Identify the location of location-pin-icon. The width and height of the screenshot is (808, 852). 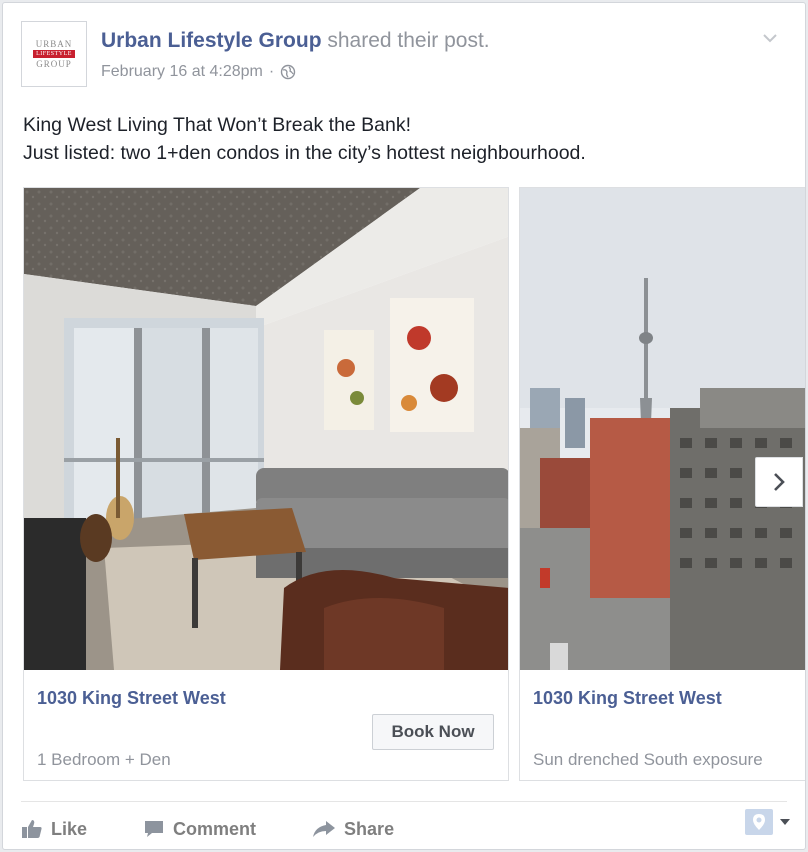
(759, 822).